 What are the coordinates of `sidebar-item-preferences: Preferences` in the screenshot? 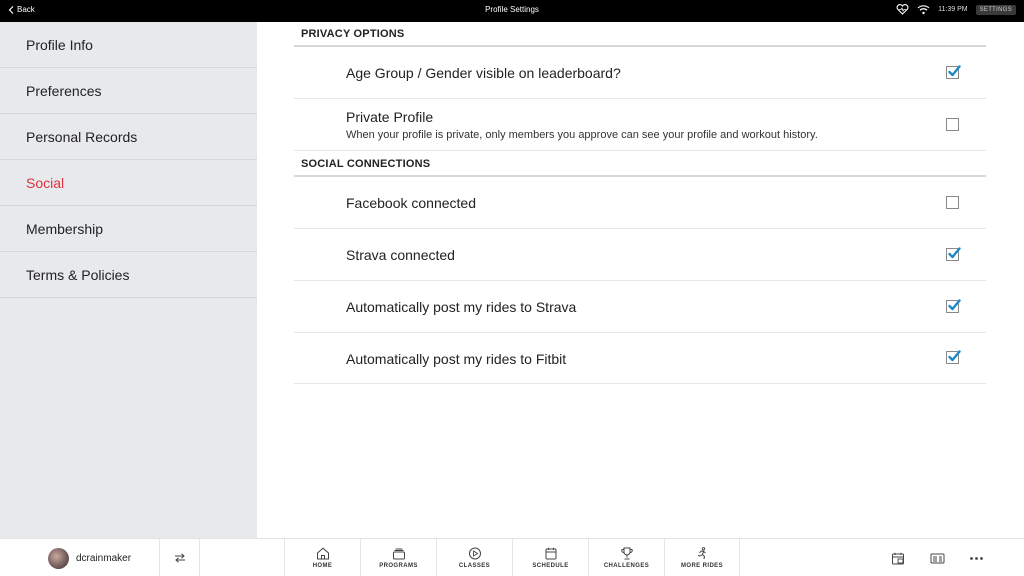 It's located at (128, 91).